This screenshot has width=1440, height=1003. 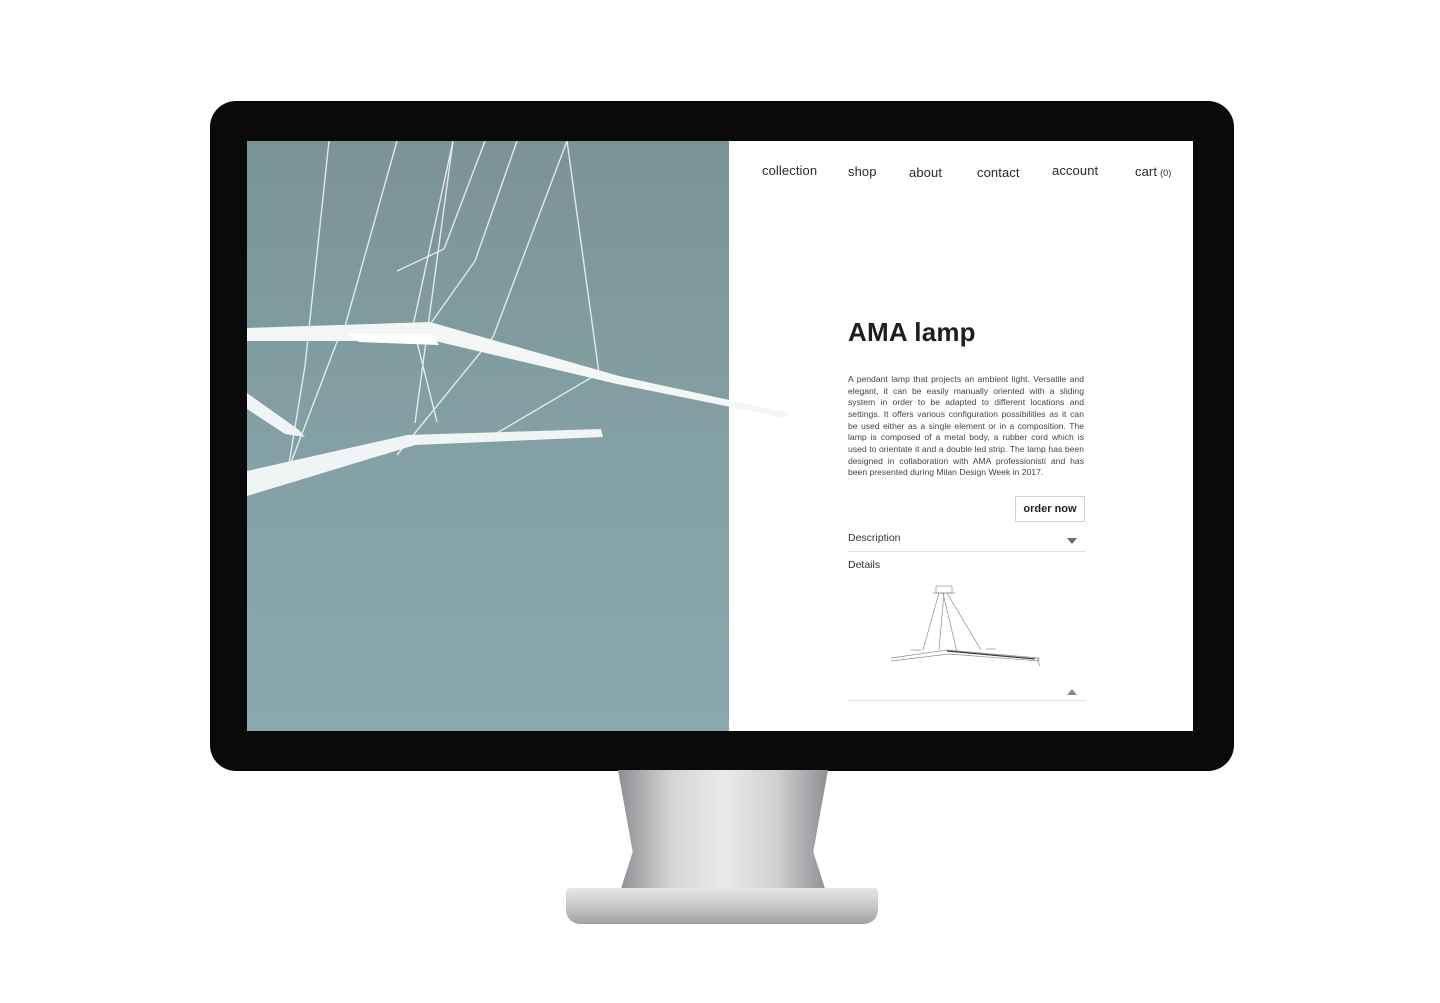 What do you see at coordinates (723, 834) in the screenshot?
I see `monitor-stand-neck` at bounding box center [723, 834].